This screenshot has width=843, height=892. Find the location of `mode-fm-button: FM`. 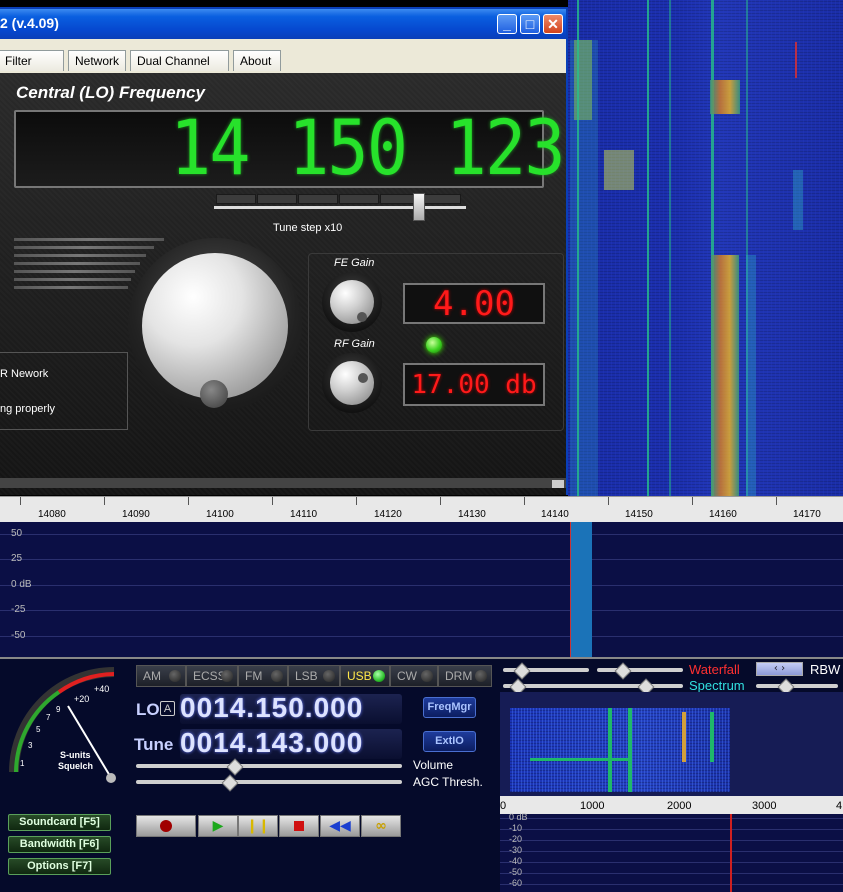

mode-fm-button: FM is located at coordinates (263, 676).